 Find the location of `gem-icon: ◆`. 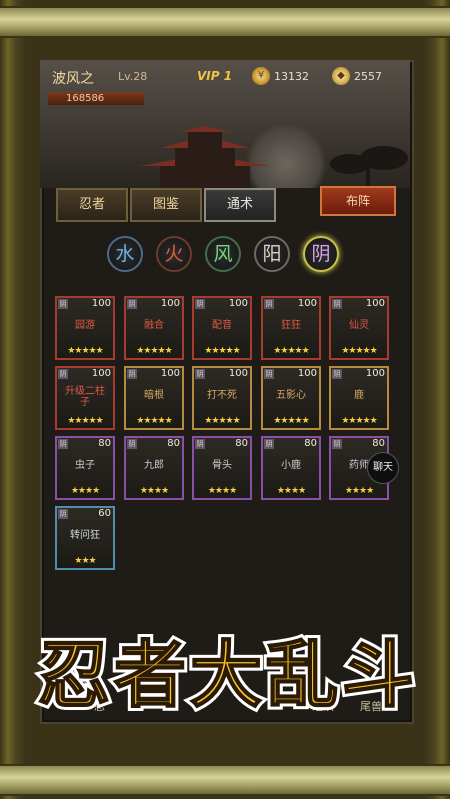

gem-icon: ◆ is located at coordinates (341, 76).